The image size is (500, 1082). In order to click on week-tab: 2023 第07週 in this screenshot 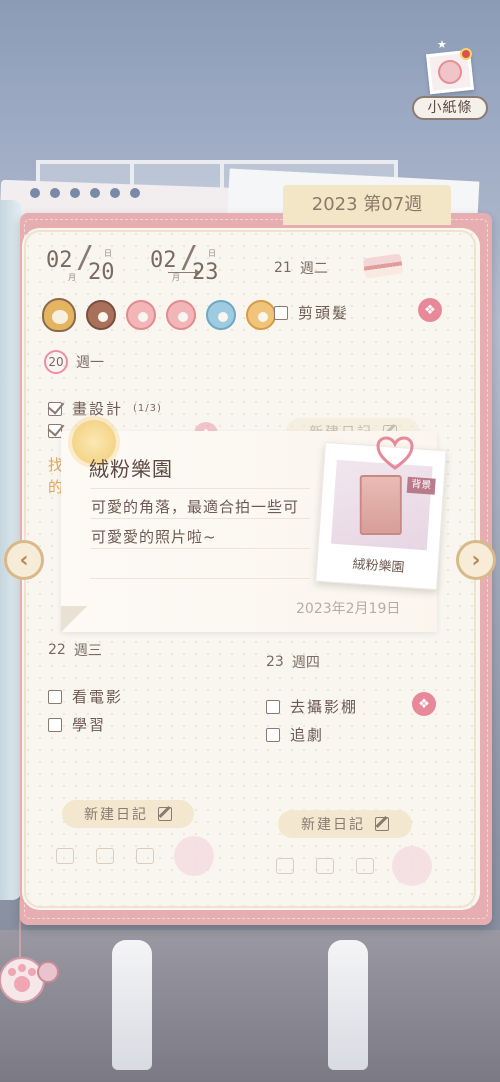, I will do `click(367, 205)`.